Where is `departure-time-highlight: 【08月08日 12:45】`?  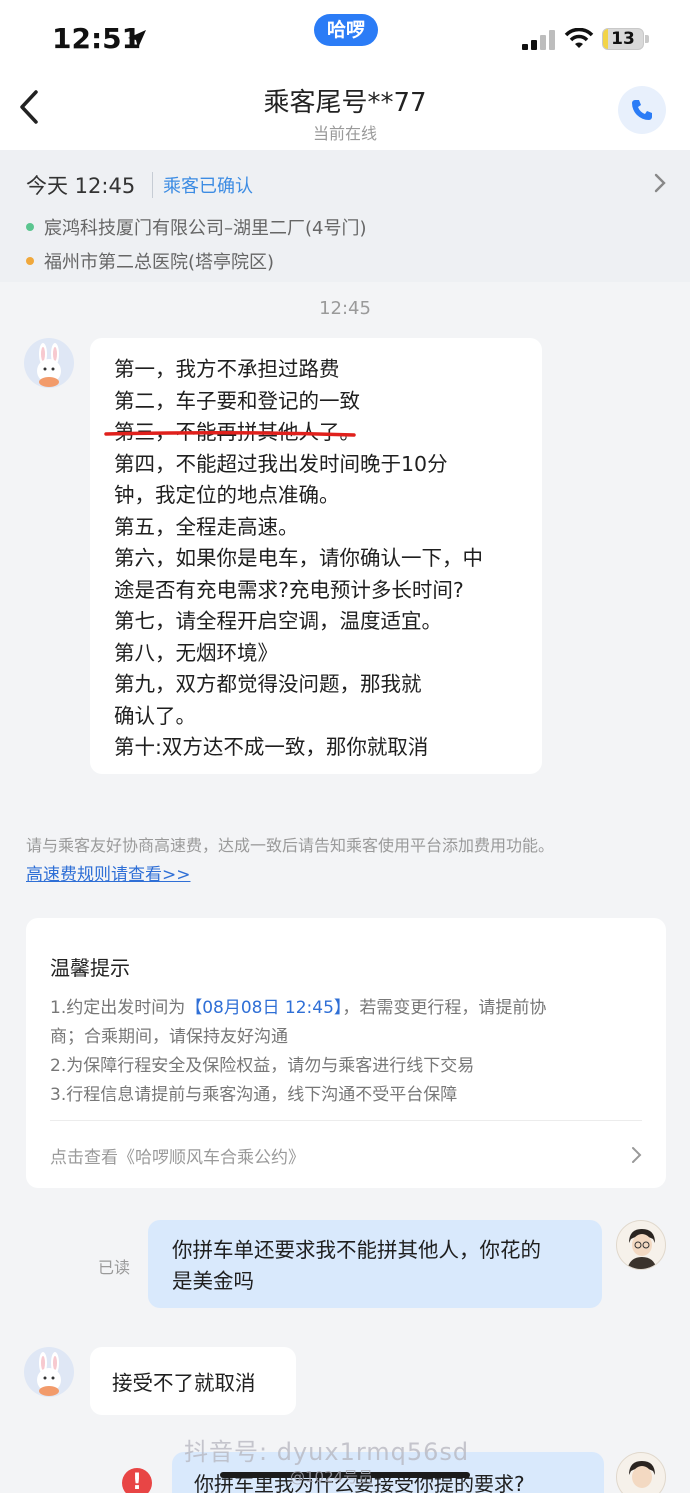
departure-time-highlight: 【08月08日 12:45】 is located at coordinates (264, 1008).